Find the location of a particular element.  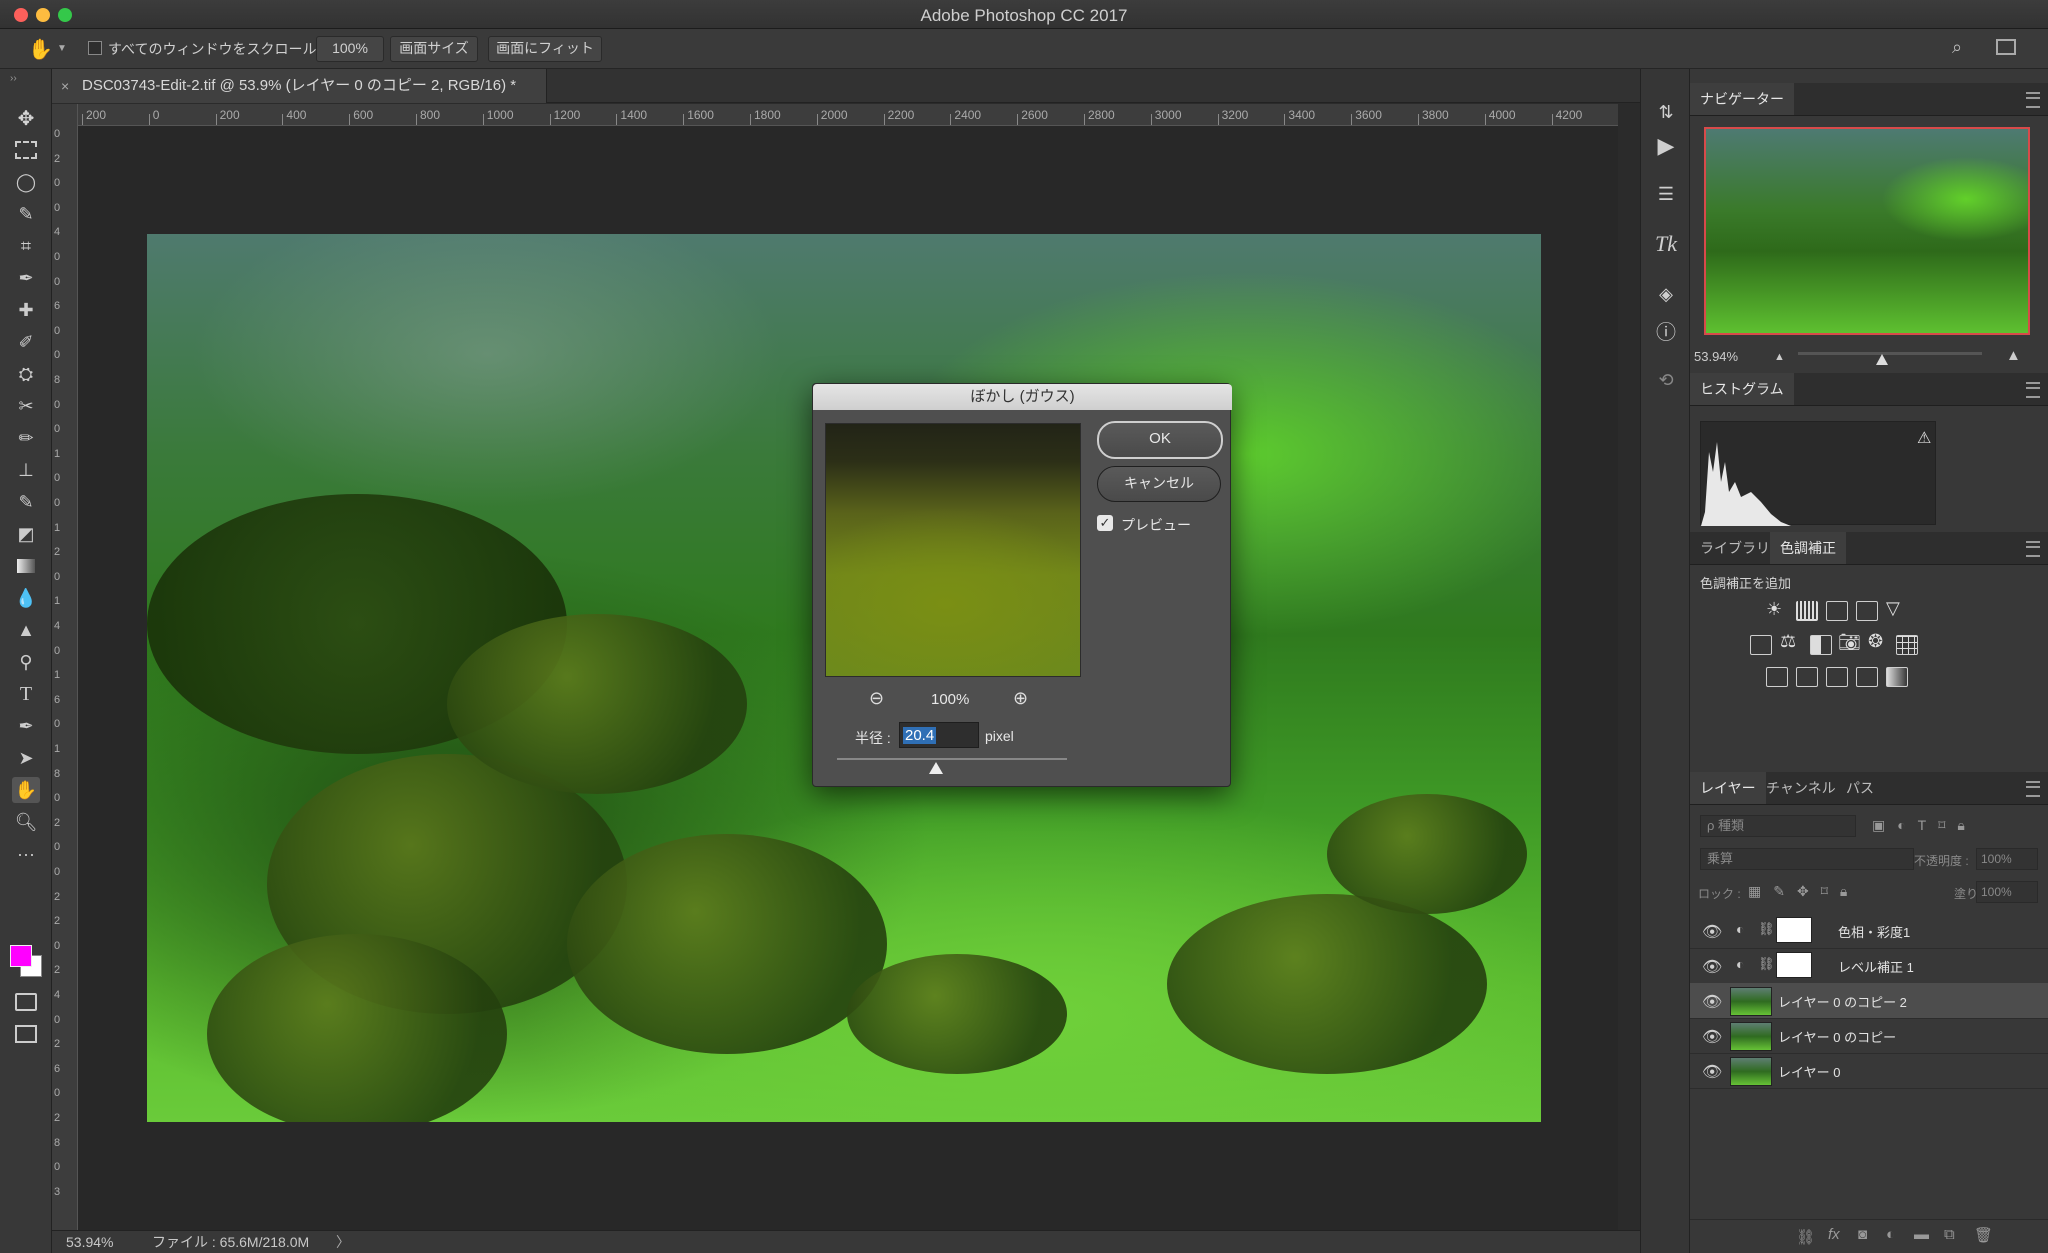

color-balance-icon: ⚖ is located at coordinates (1788, 641).